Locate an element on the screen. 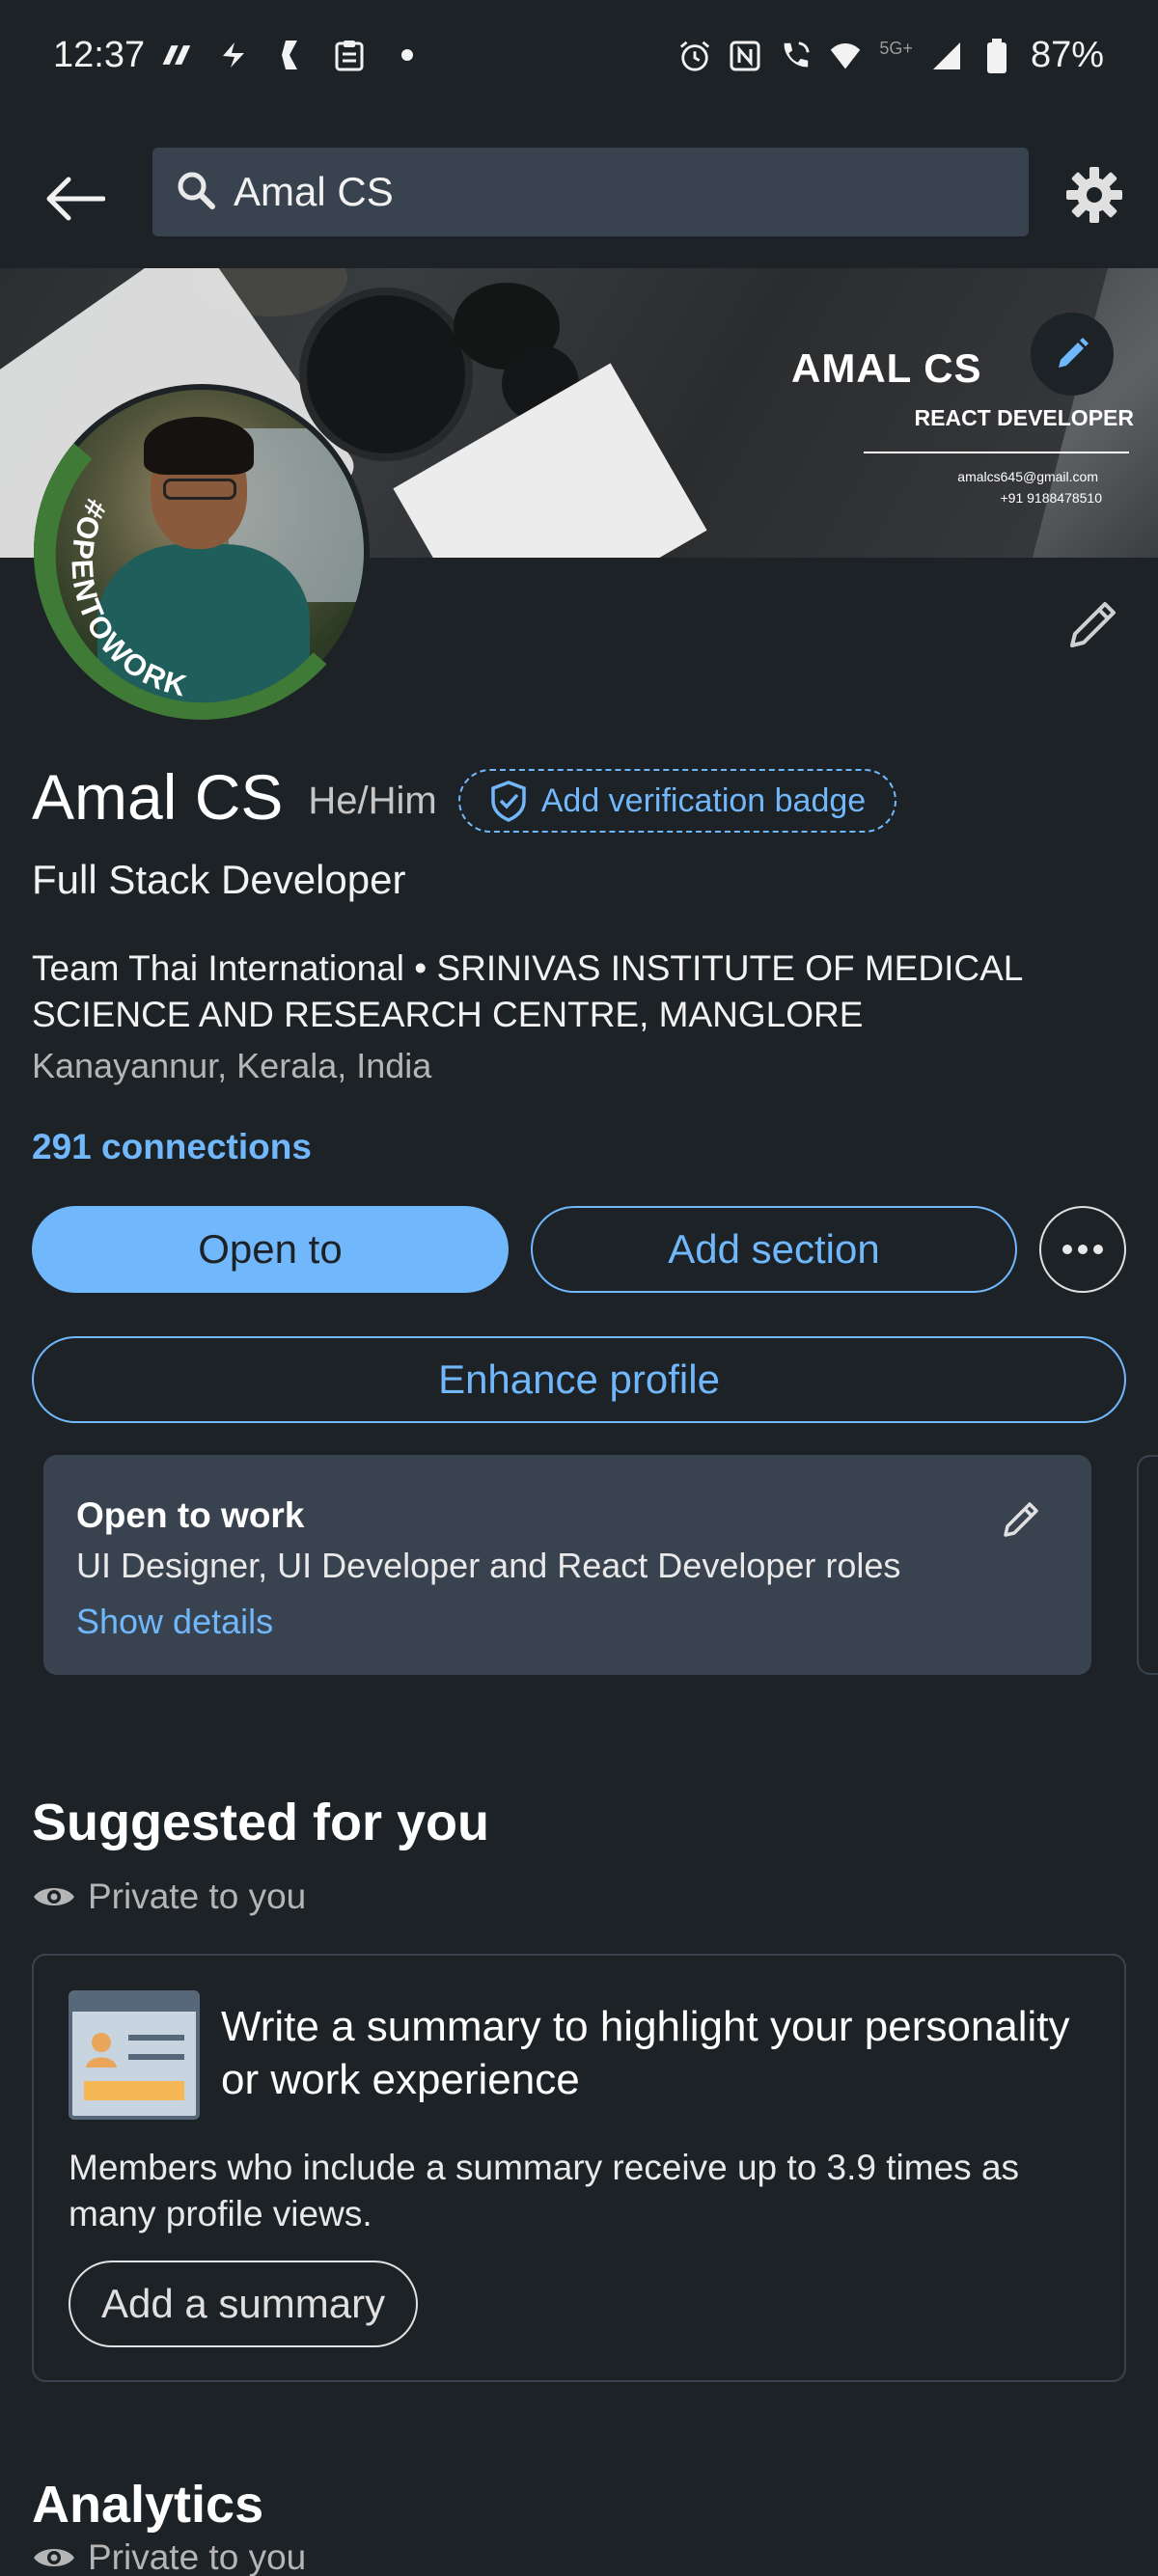  arrow-left-icon is located at coordinates (75, 199).